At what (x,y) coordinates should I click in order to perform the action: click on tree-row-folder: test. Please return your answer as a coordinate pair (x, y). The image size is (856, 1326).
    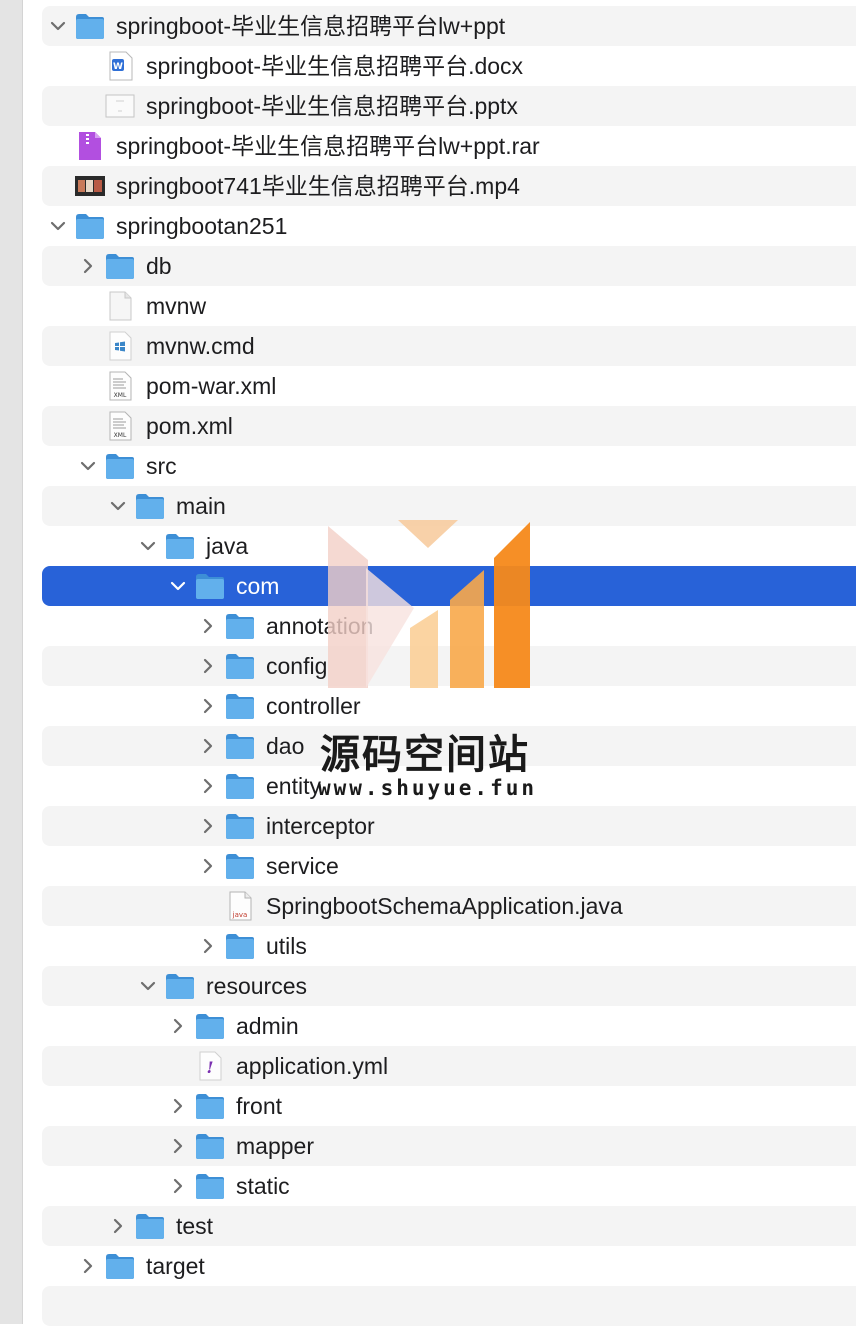
    Looking at the image, I should click on (428, 1226).